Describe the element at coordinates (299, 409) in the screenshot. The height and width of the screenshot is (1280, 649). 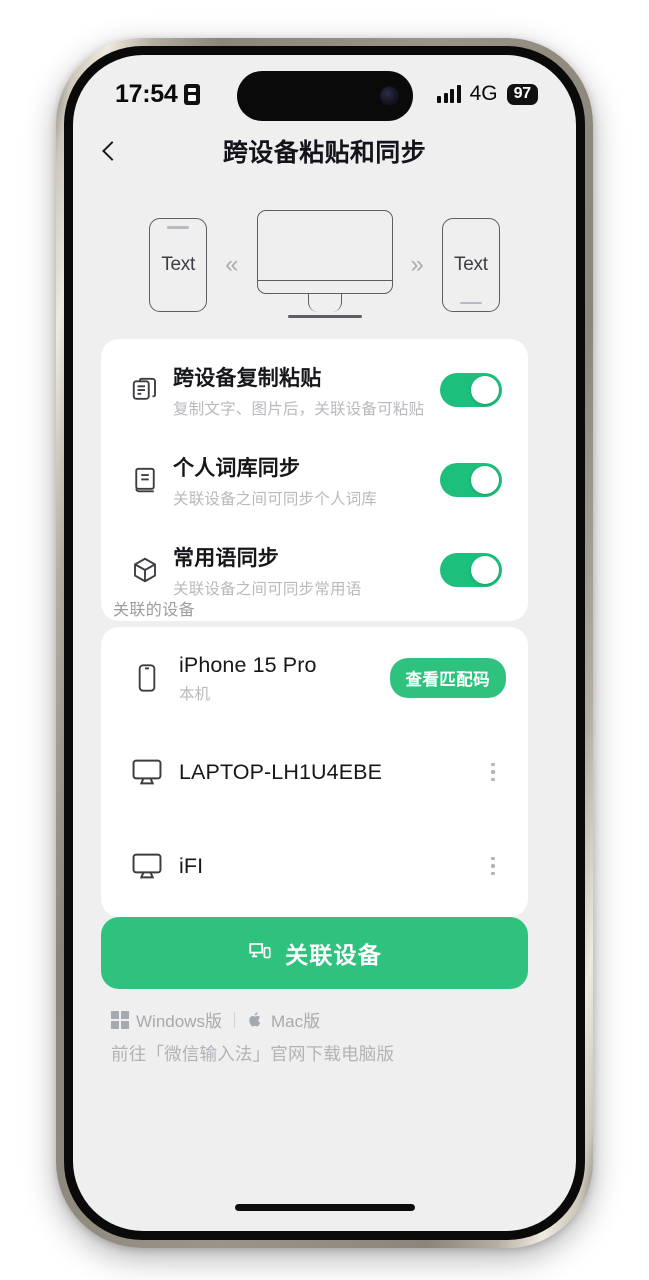
I see `setting-subtitle: 复制文字、图片后，关联设备可粘贴` at that location.